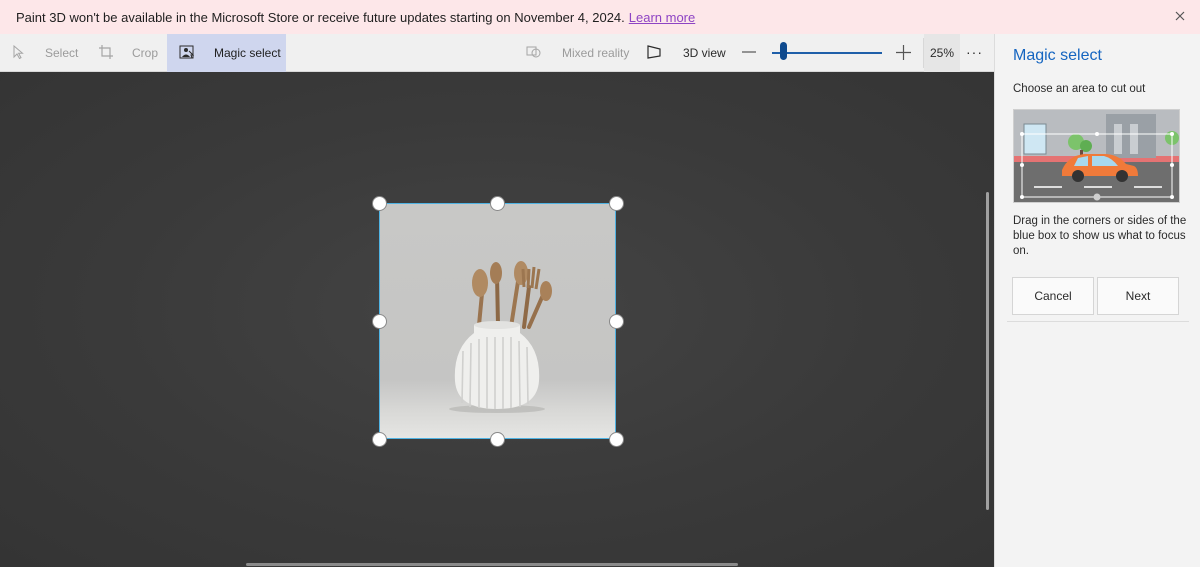  I want to click on selection-box, so click(497, 321).